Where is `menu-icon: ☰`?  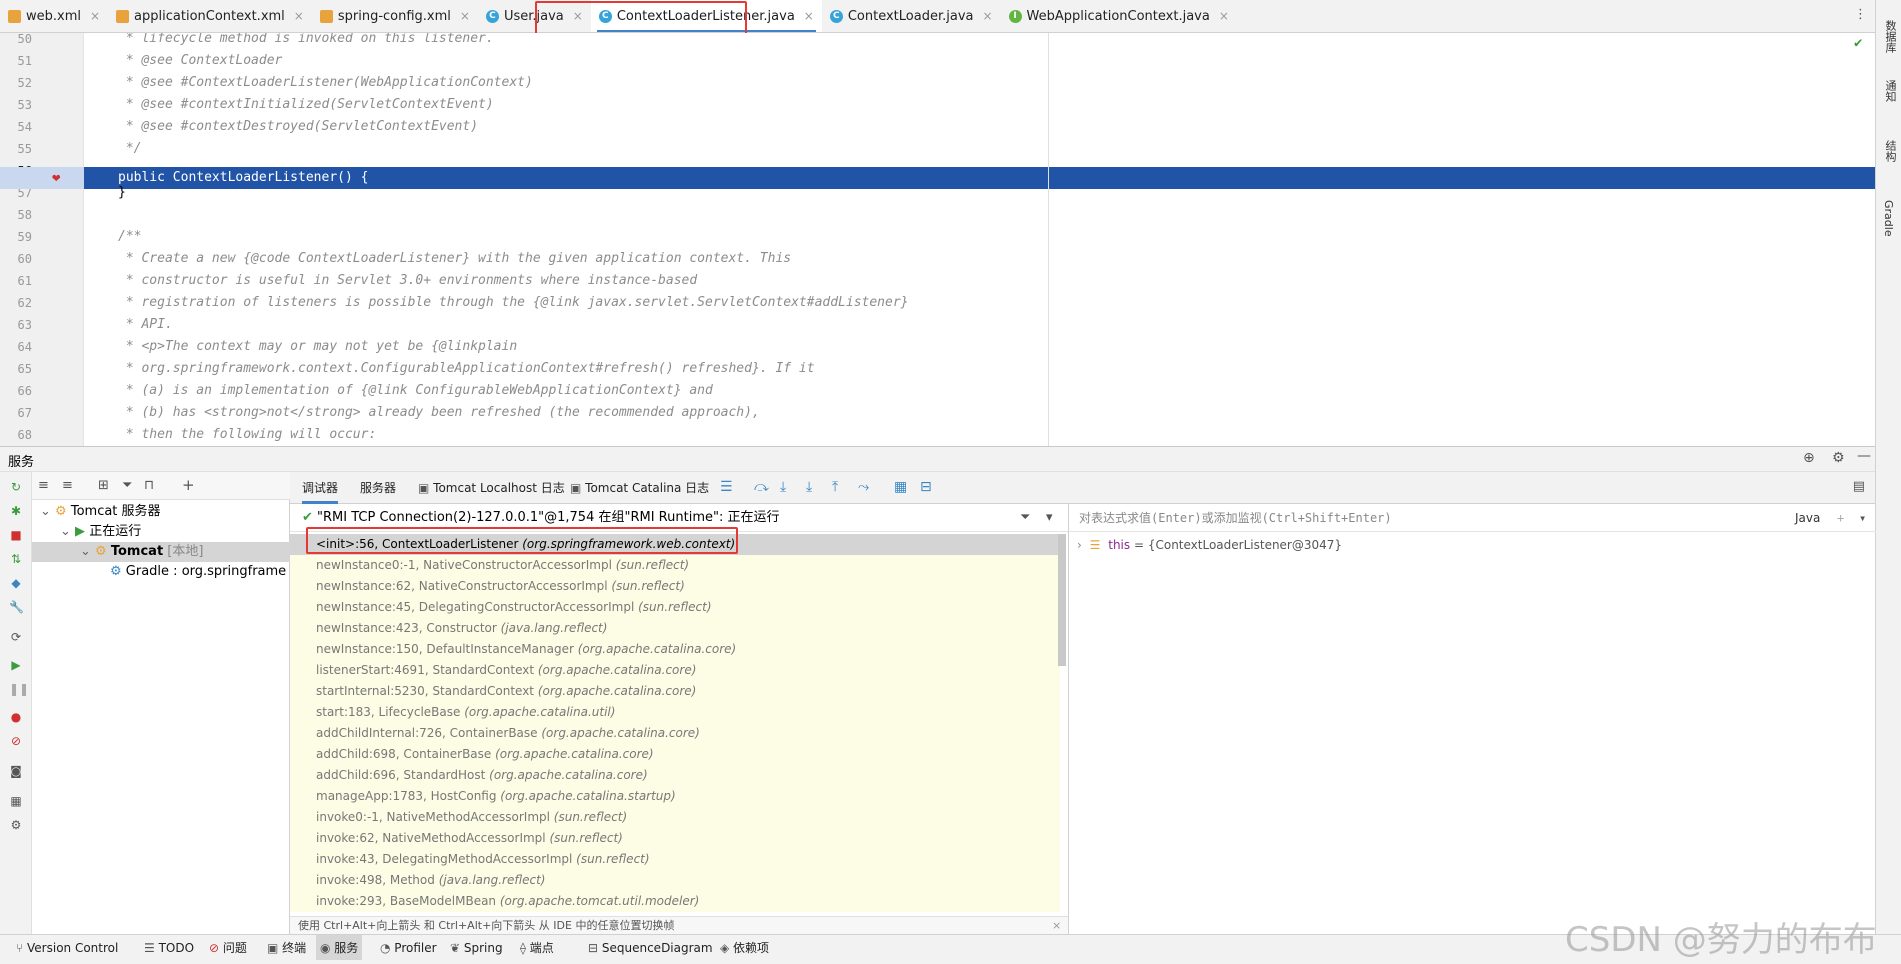 menu-icon: ☰ is located at coordinates (726, 487).